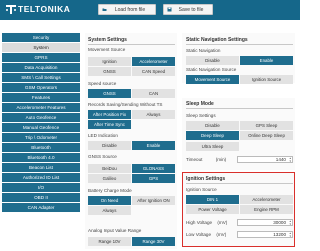 The image size is (320, 251). Describe the element at coordinates (266, 60) in the screenshot. I see `static-nav-enable-button: Enable` at that location.